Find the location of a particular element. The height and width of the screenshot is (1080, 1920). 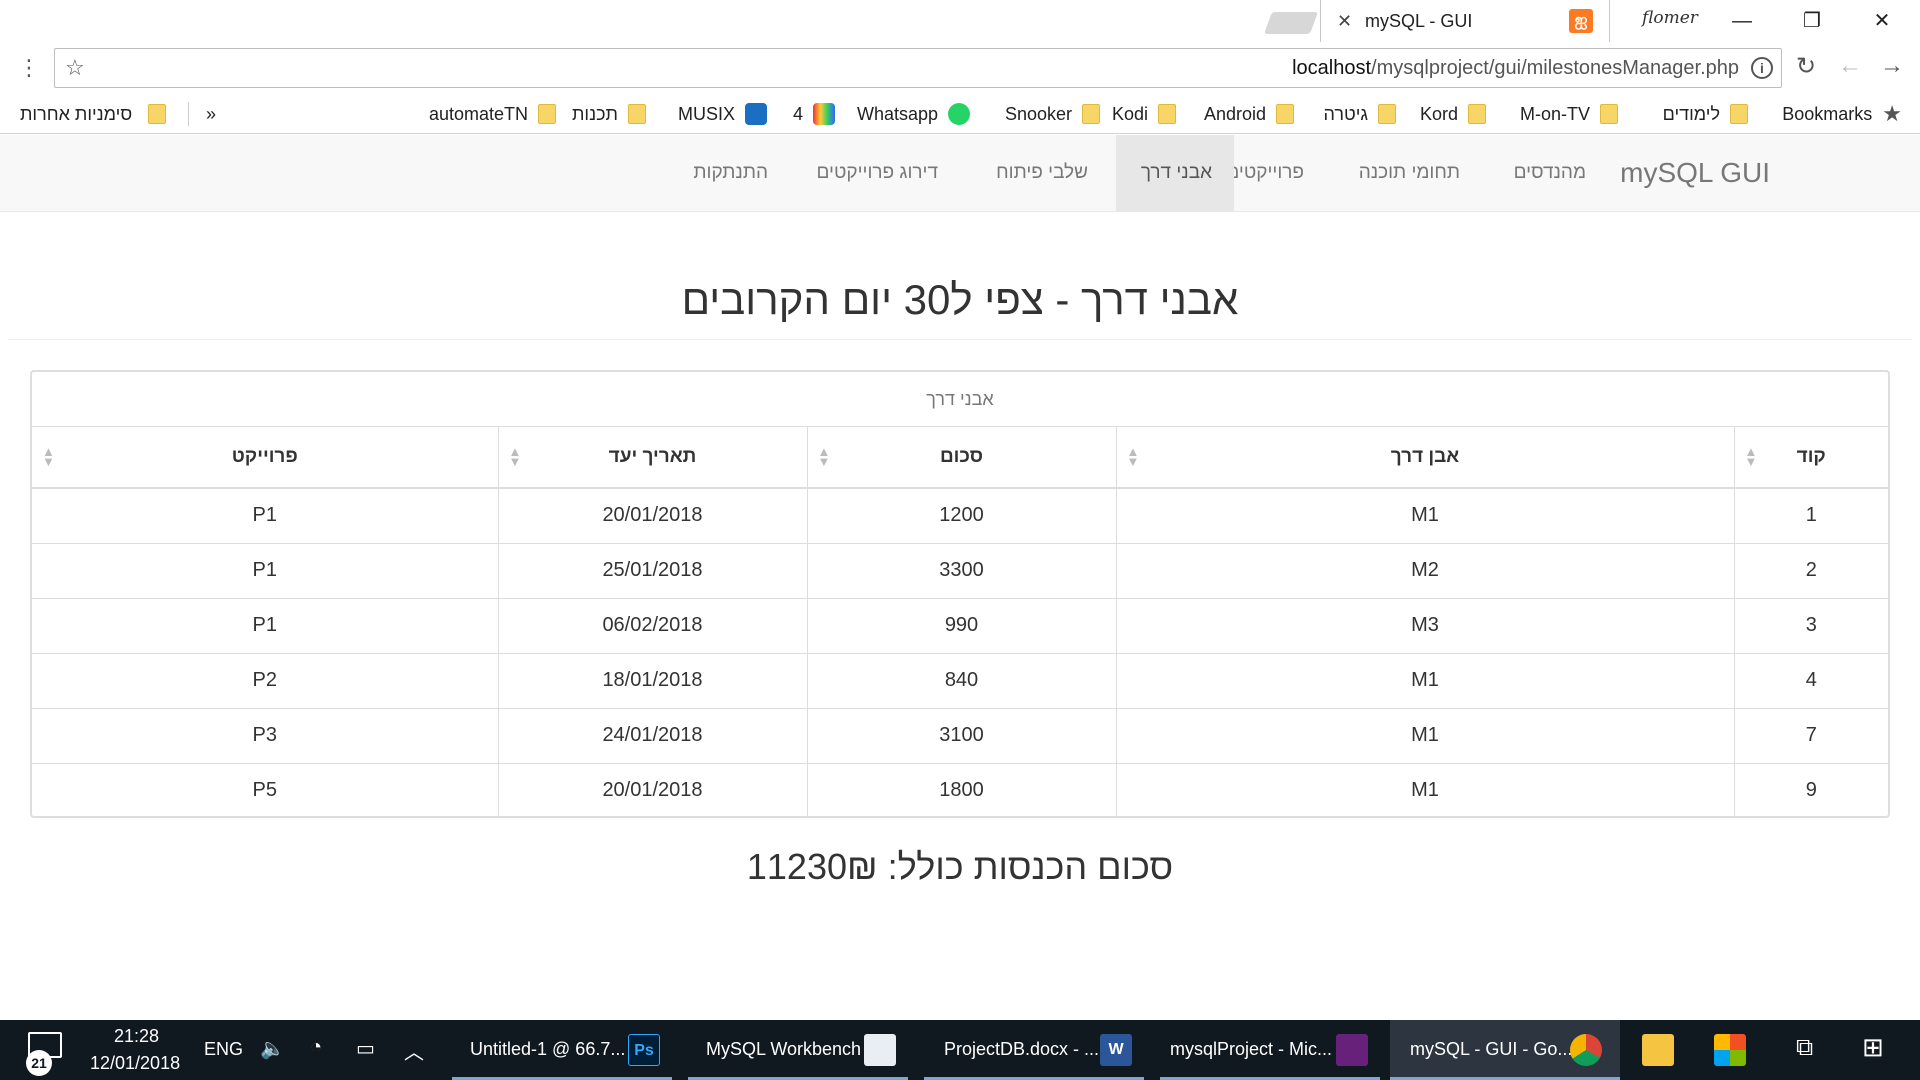

visual-studio-icon is located at coordinates (1352, 1050).